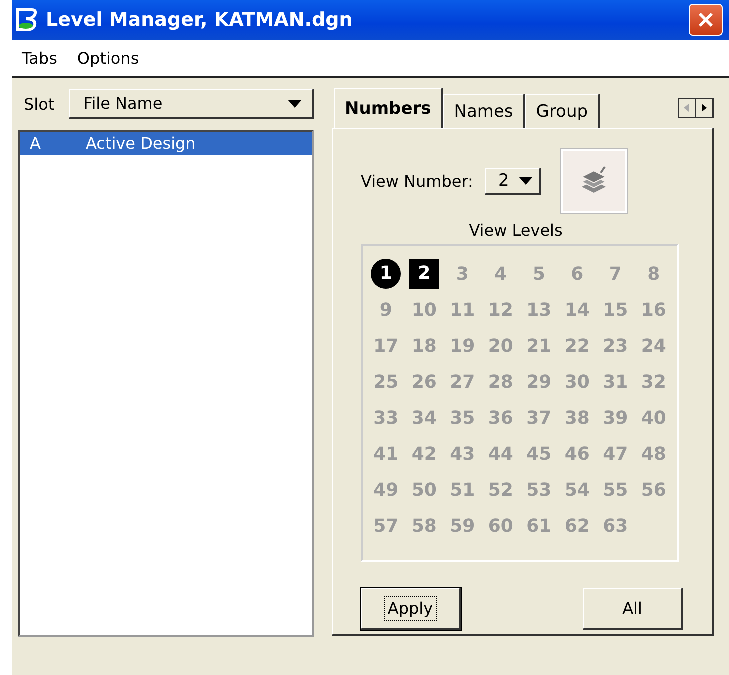 This screenshot has height=675, width=729. Describe the element at coordinates (501, 310) in the screenshot. I see `level-number: 12` at that location.